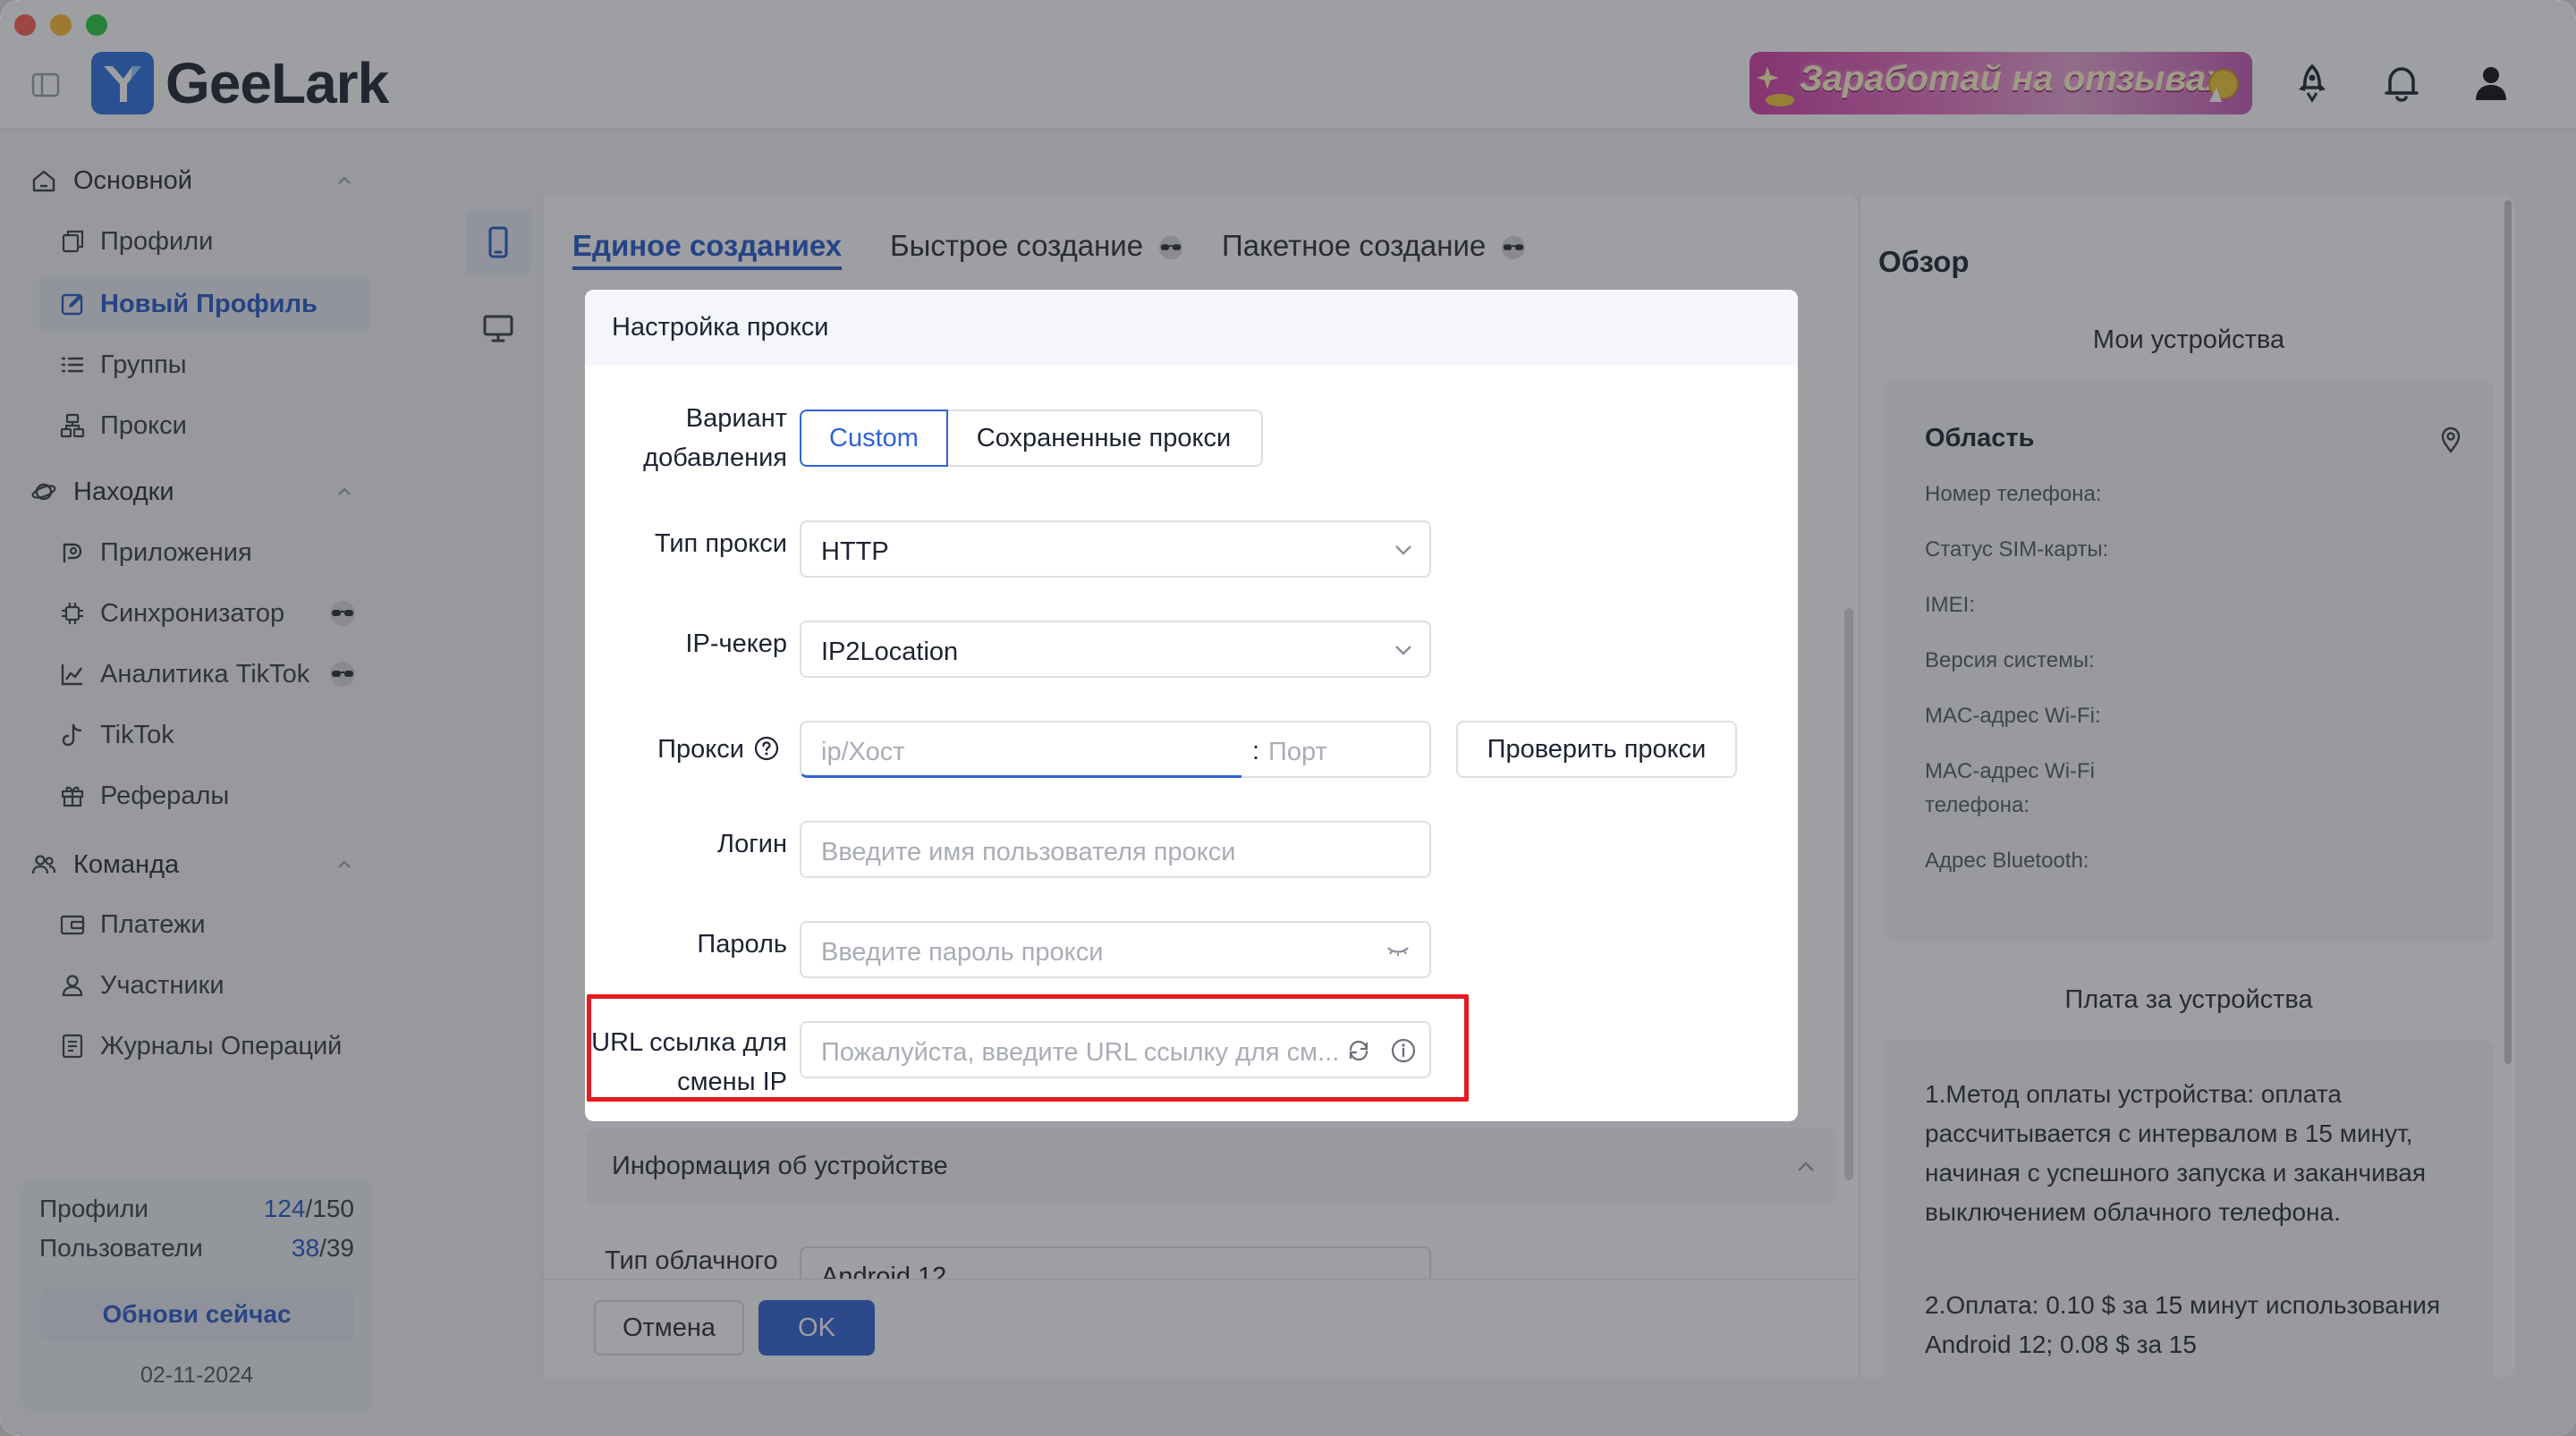 This screenshot has width=2576, height=1436. What do you see at coordinates (752, 844) in the screenshot?
I see `login-label: Логин` at bounding box center [752, 844].